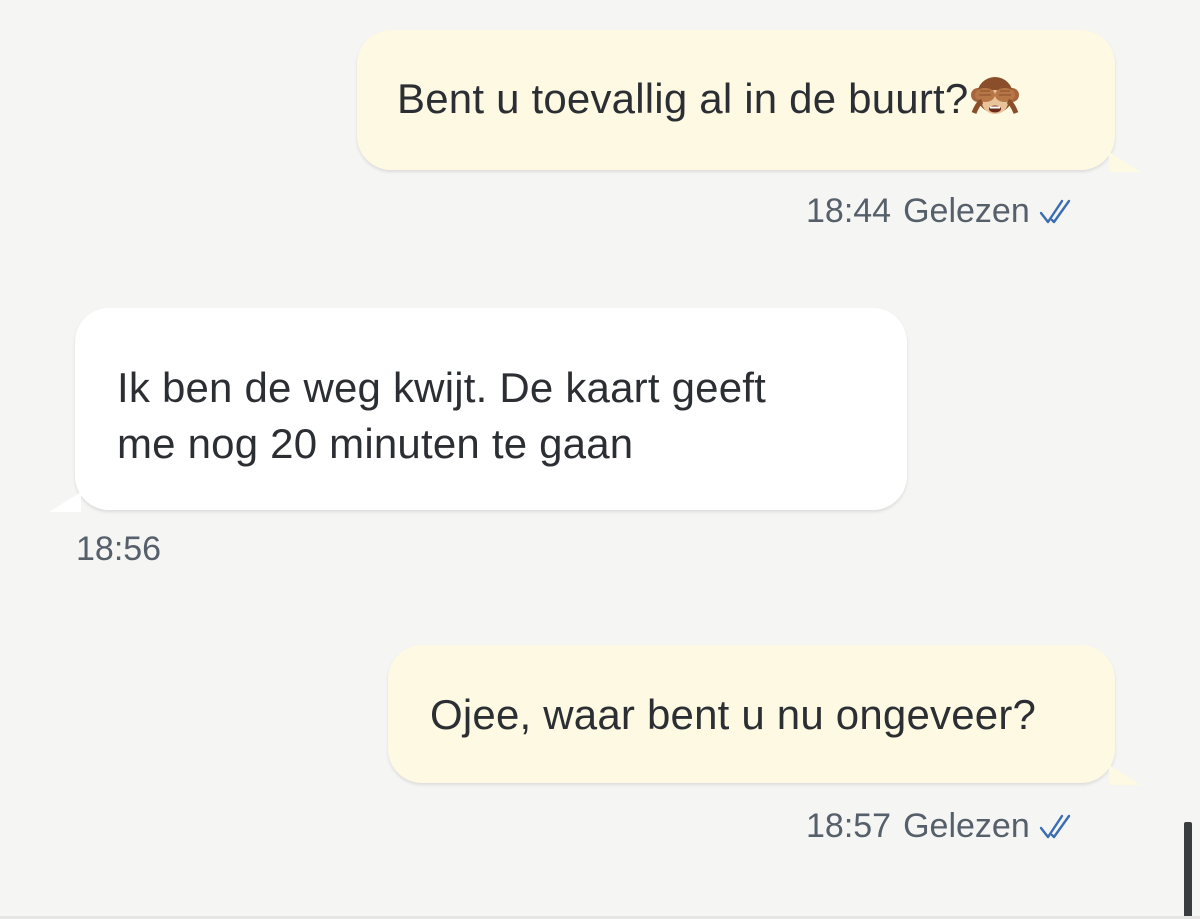 The height and width of the screenshot is (919, 1200). What do you see at coordinates (995, 97) in the screenshot?
I see `see-no-evil-monkey-icon` at bounding box center [995, 97].